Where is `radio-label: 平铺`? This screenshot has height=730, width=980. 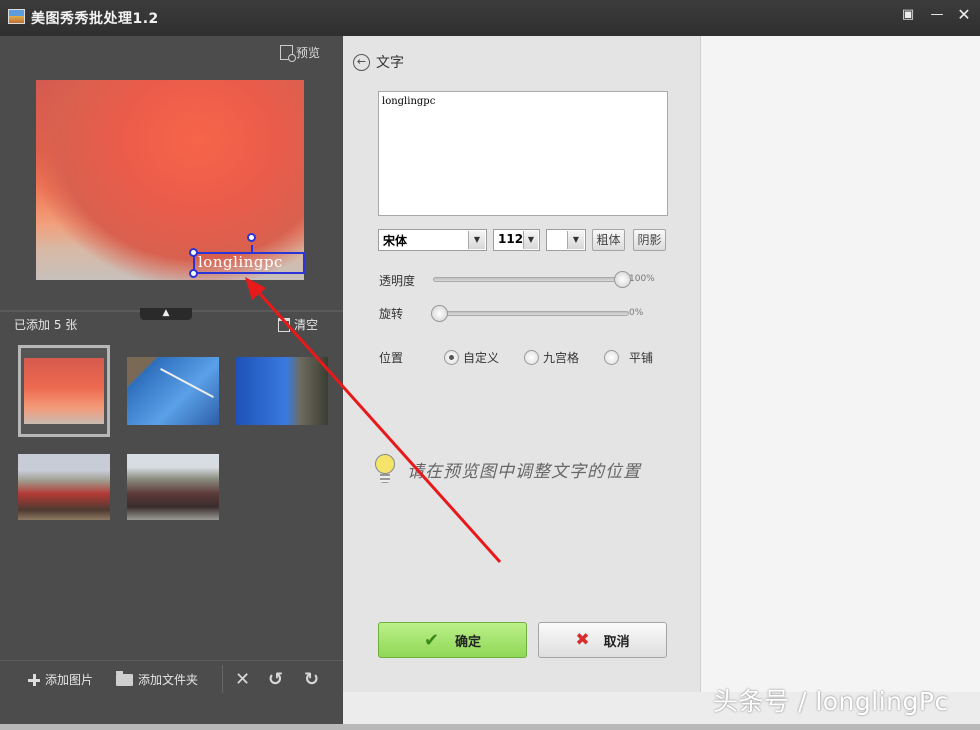 radio-label: 平铺 is located at coordinates (641, 358).